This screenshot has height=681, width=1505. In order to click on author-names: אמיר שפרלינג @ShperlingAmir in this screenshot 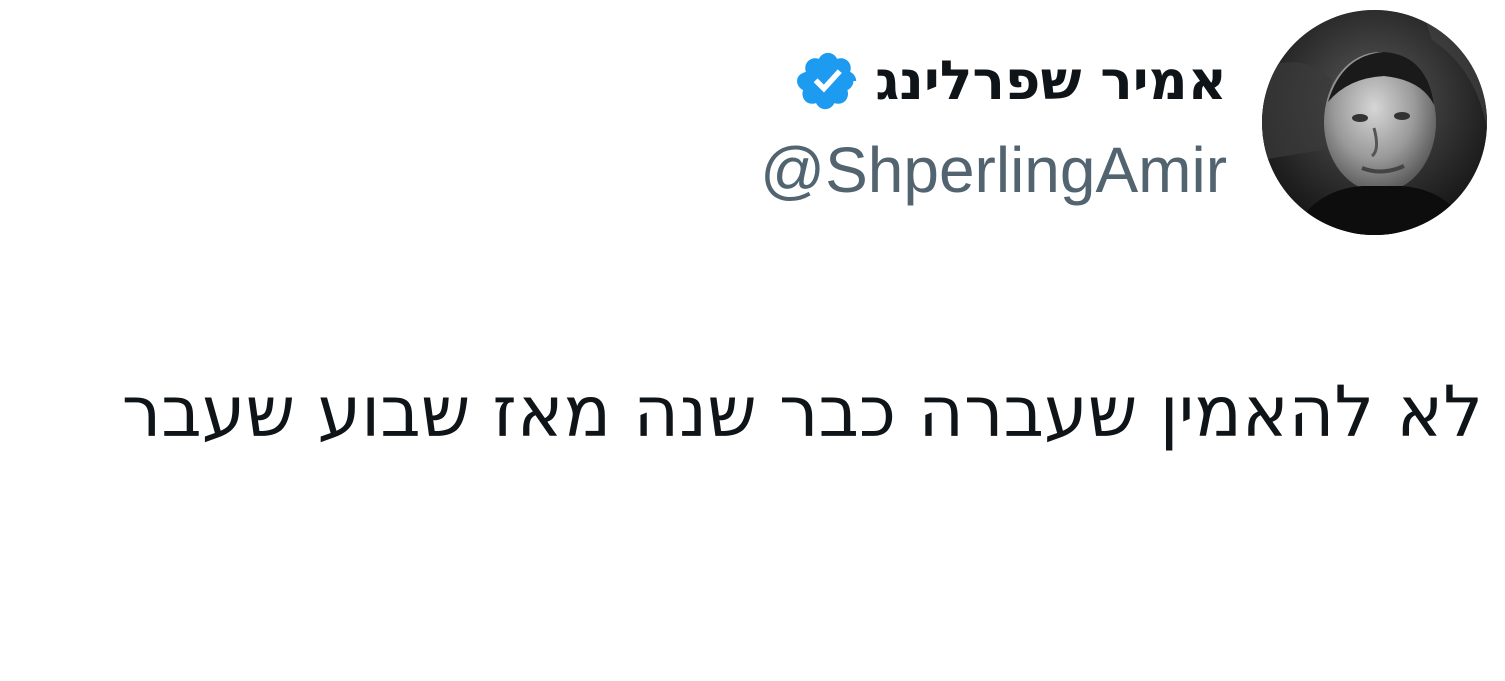, I will do `click(993, 124)`.